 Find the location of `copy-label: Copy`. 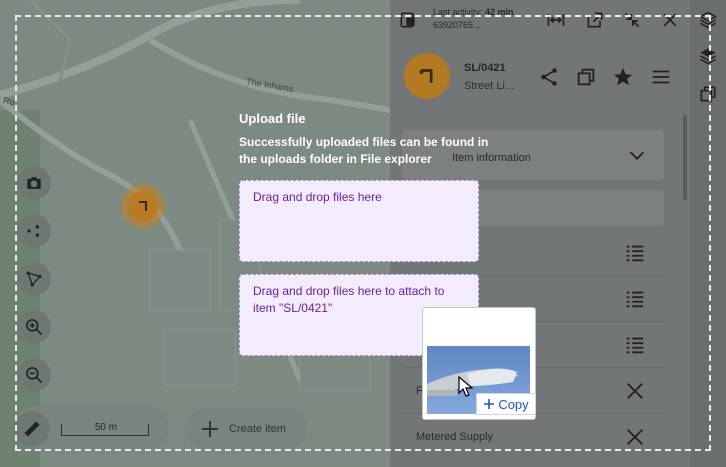

copy-label: Copy is located at coordinates (513, 404).